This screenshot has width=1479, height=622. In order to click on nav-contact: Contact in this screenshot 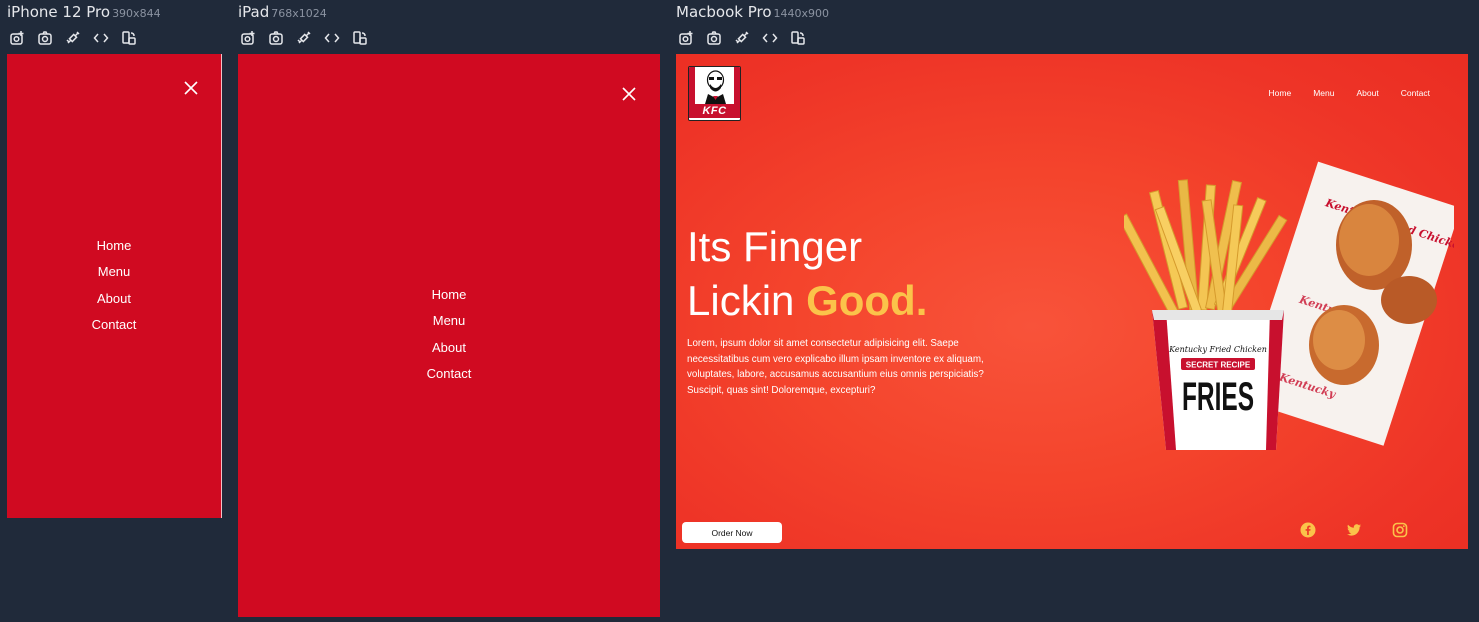, I will do `click(1415, 93)`.